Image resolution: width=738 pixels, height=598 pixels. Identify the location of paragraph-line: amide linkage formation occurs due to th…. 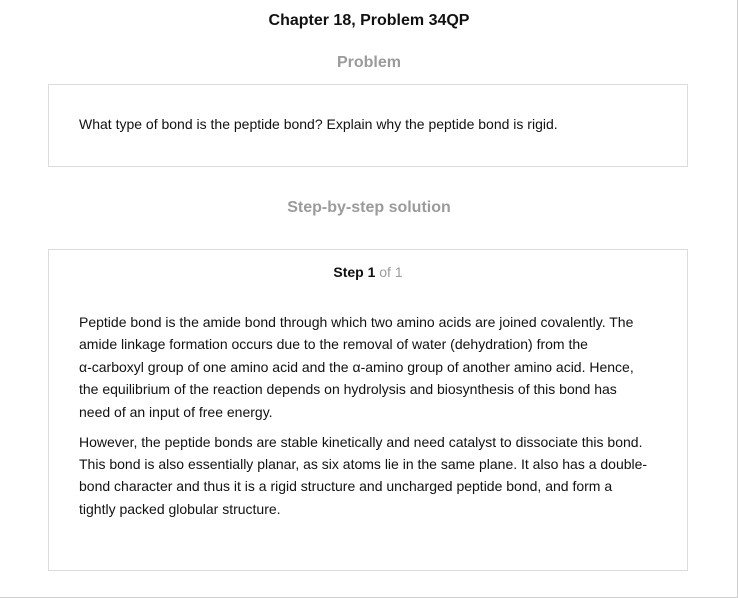
(333, 344).